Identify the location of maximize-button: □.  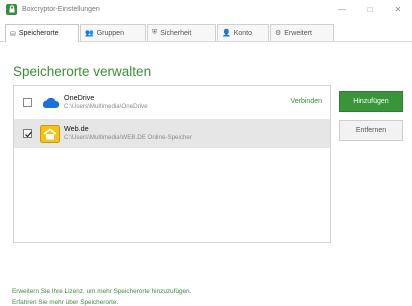
(370, 9).